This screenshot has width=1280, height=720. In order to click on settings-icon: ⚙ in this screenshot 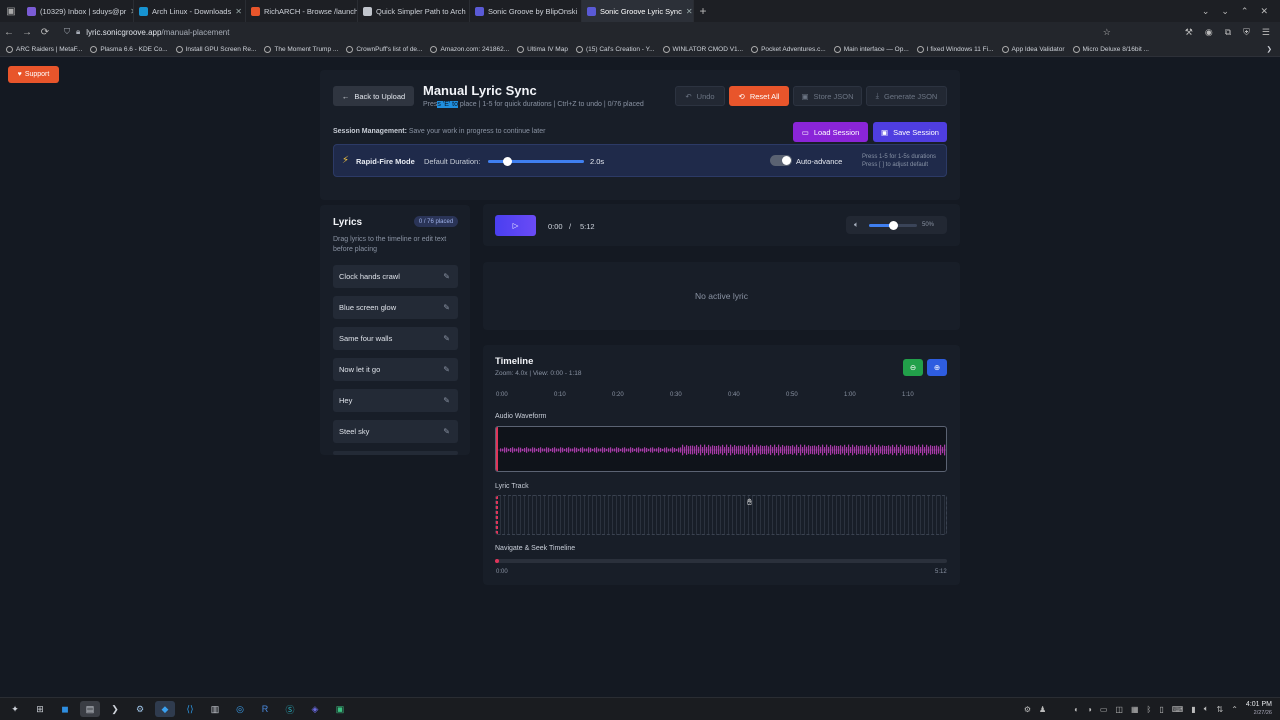, I will do `click(1027, 709)`.